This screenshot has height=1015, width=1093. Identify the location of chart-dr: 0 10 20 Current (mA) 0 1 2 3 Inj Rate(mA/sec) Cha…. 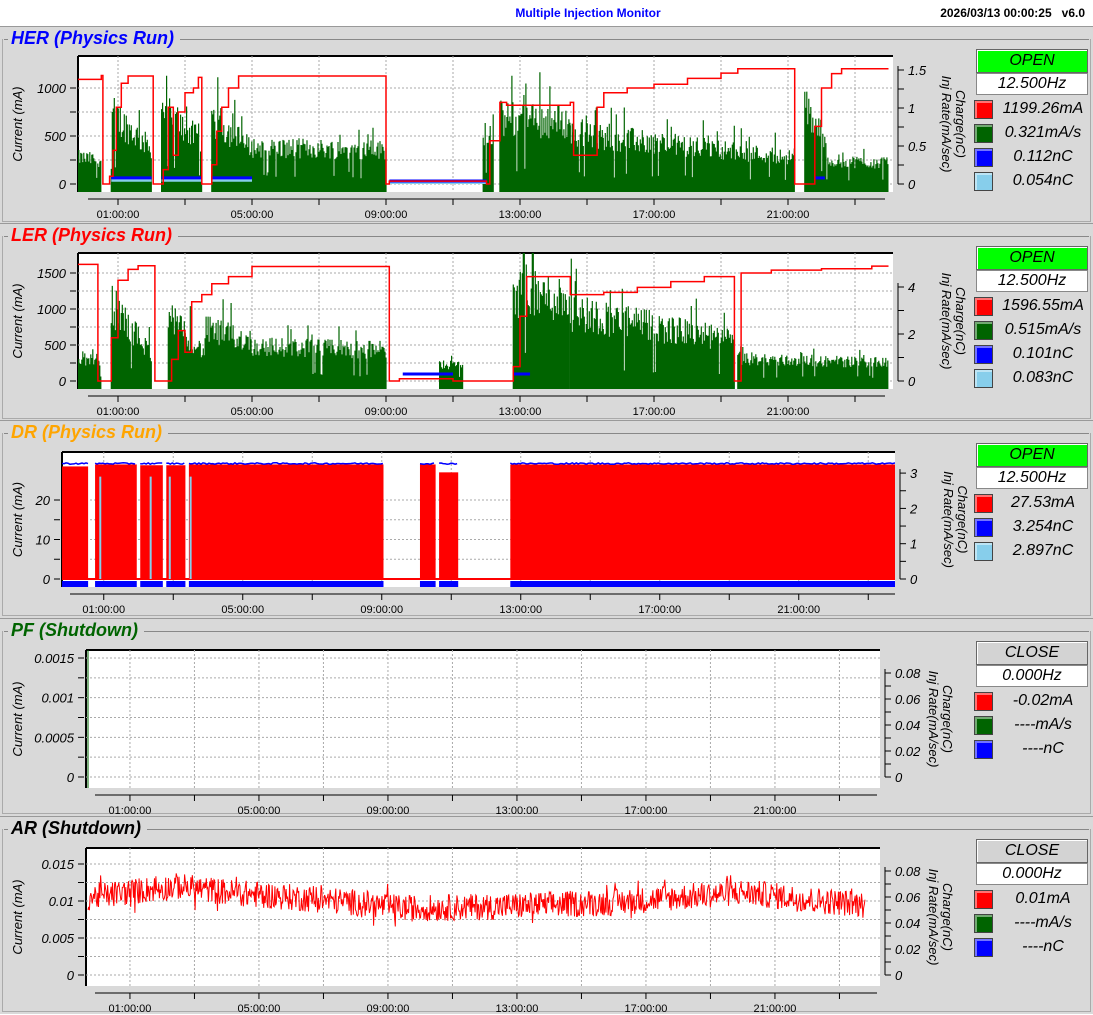
(490, 533).